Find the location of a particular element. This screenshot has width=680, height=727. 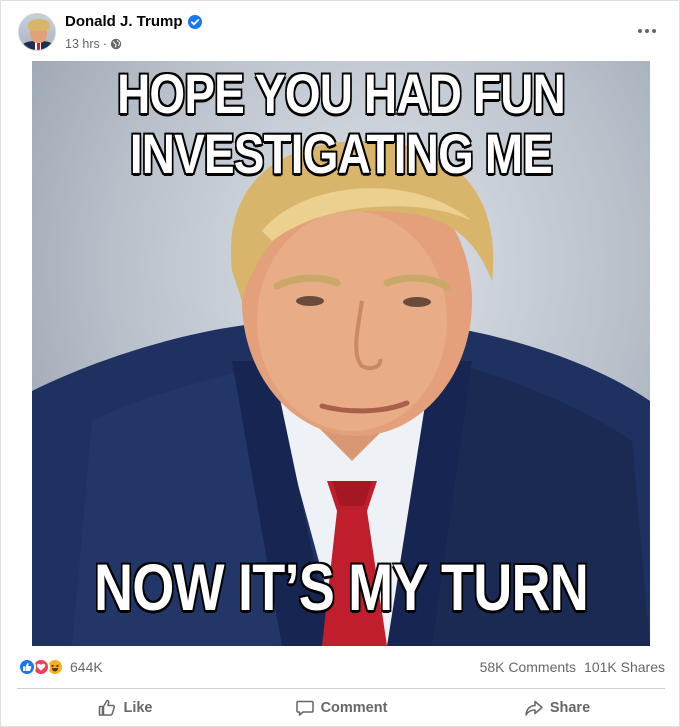

post-header: Donald J. Trump 13 hrs · is located at coordinates (340, 31).